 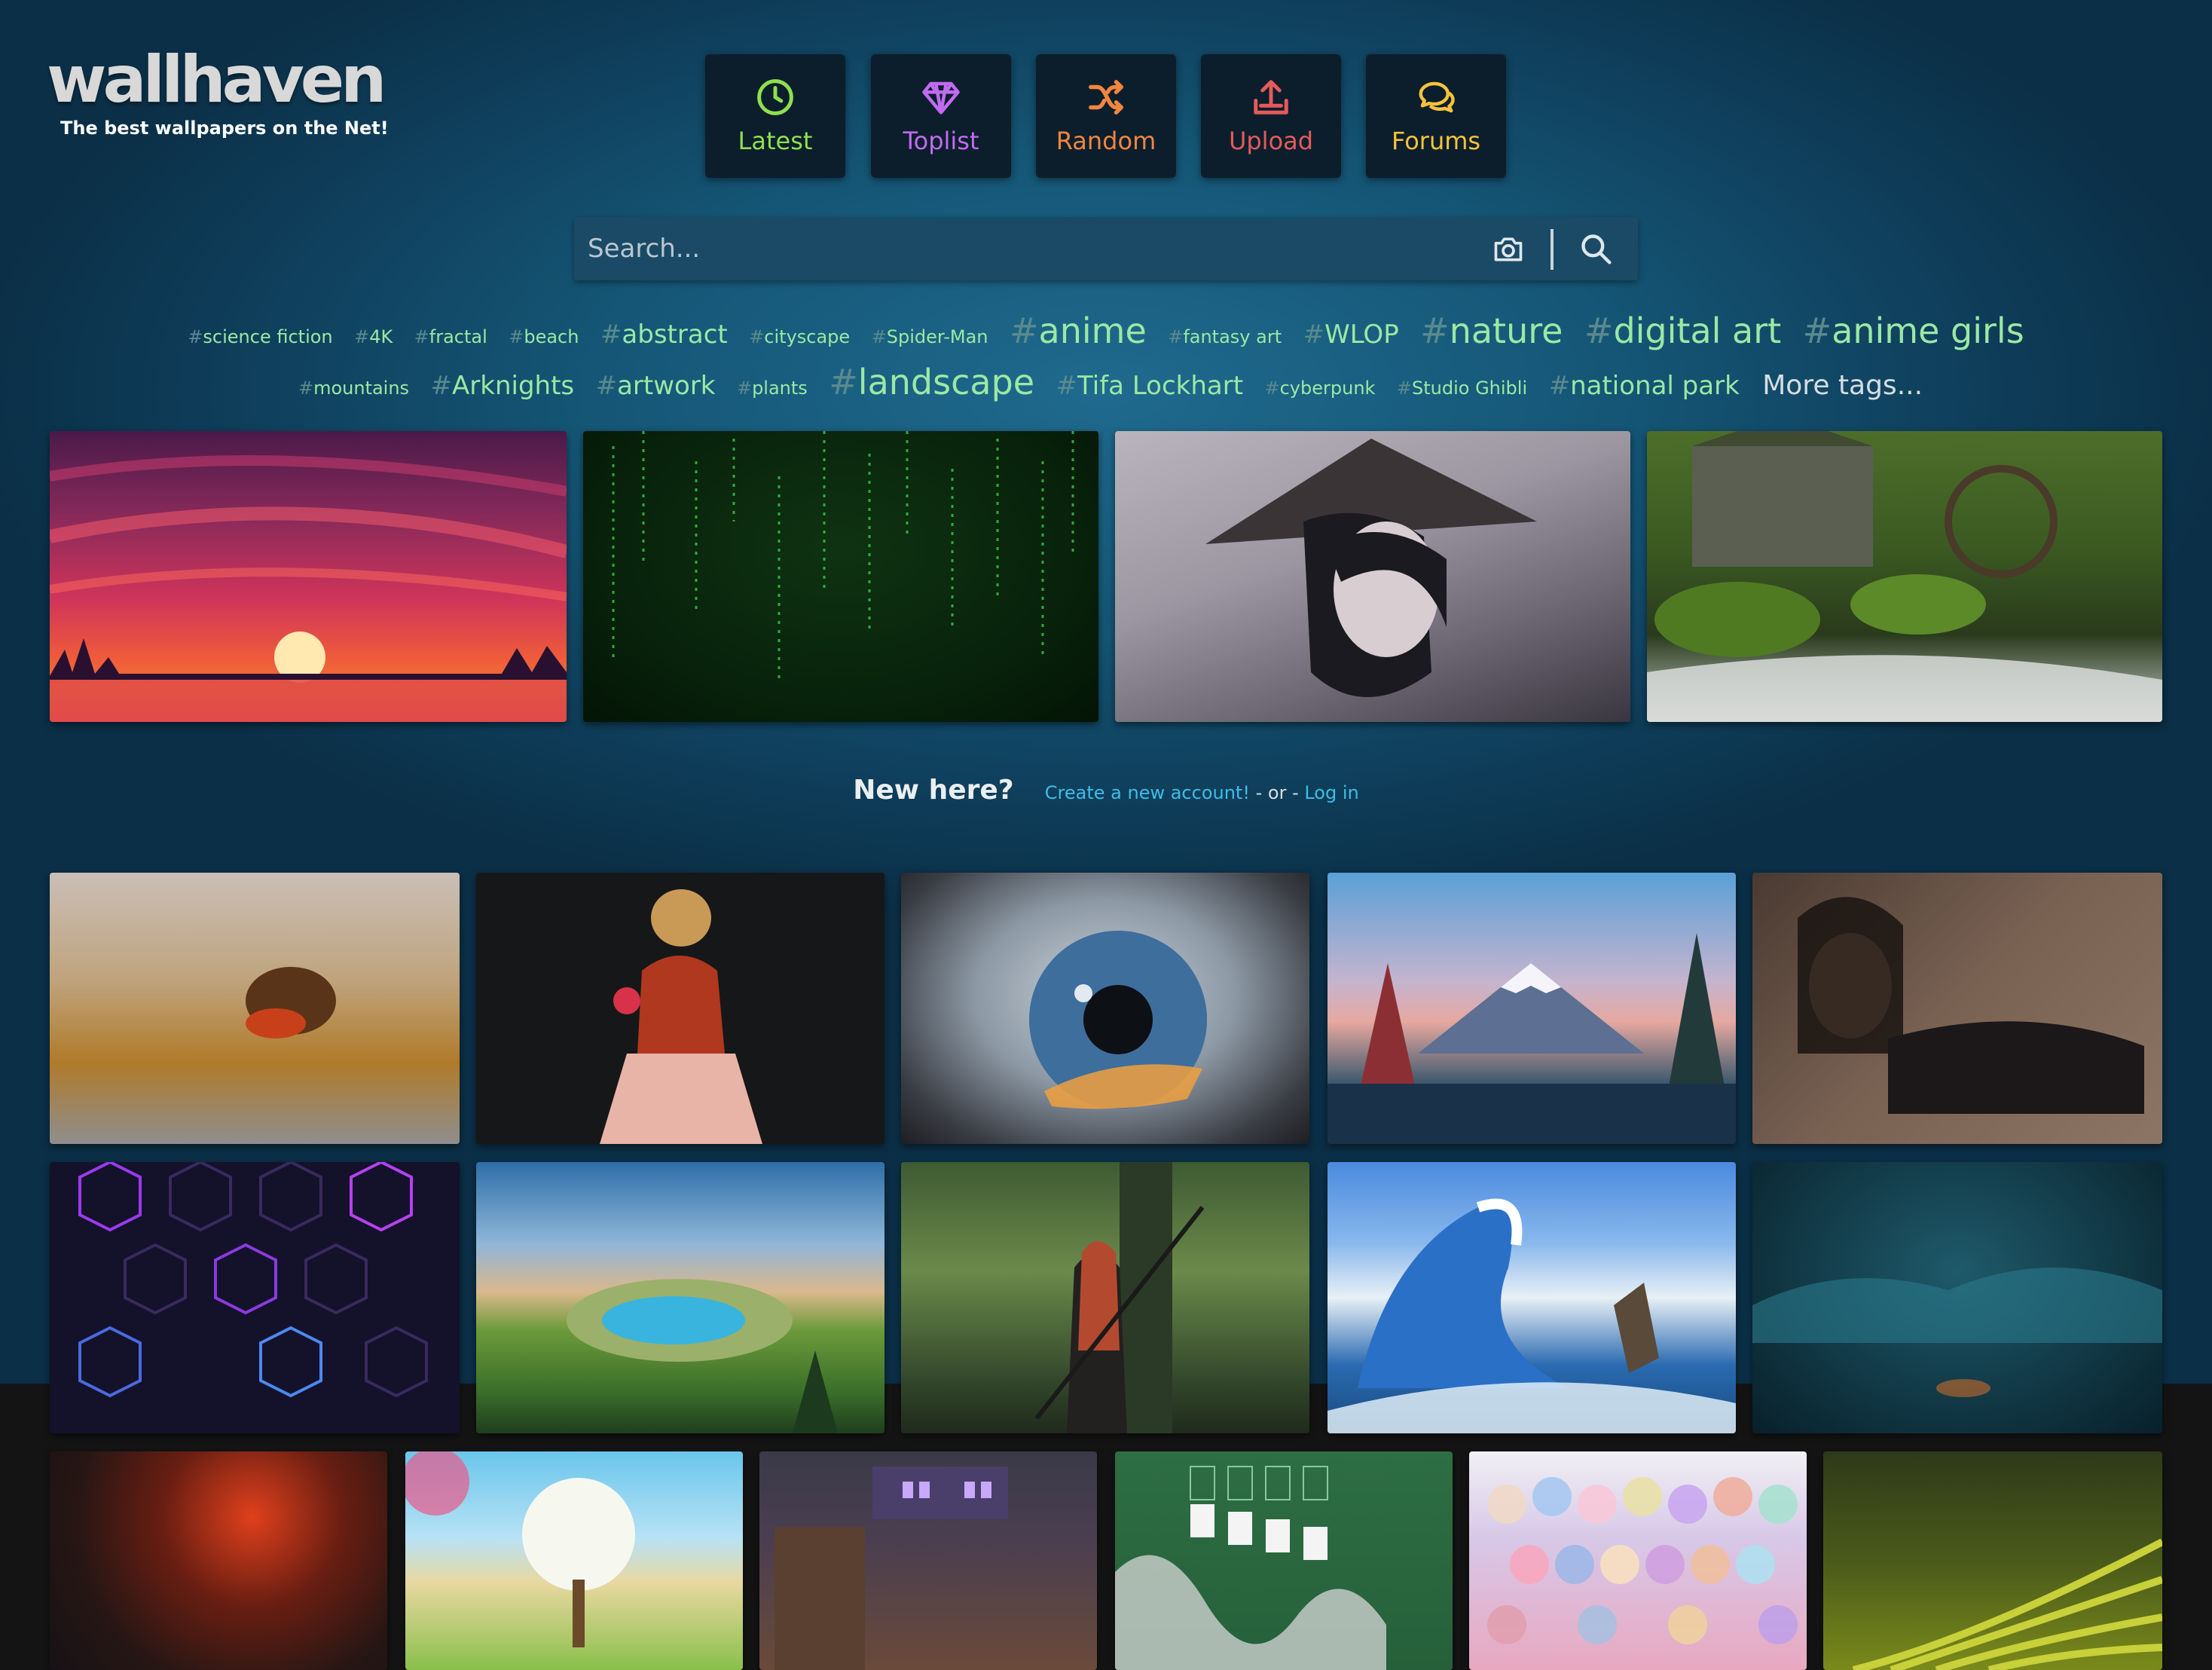 I want to click on sunset-art, so click(x=308, y=588).